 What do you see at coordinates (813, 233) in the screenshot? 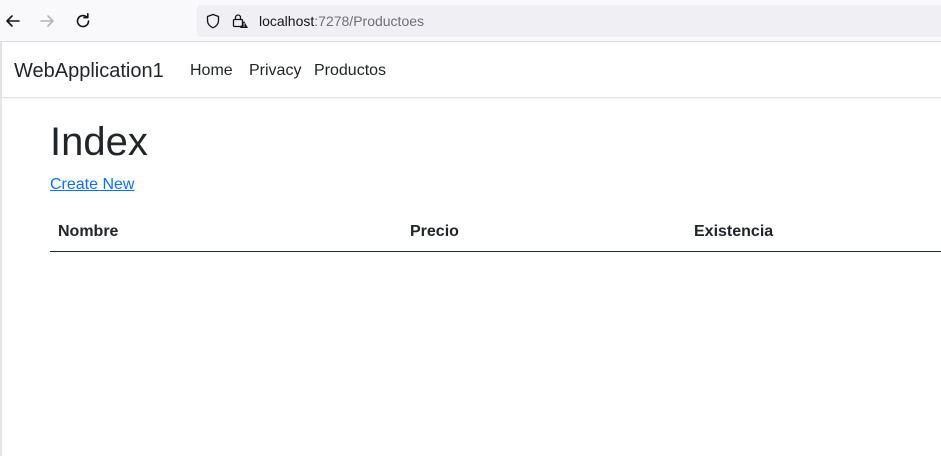
I see `column-header-existencia: Existencia` at bounding box center [813, 233].